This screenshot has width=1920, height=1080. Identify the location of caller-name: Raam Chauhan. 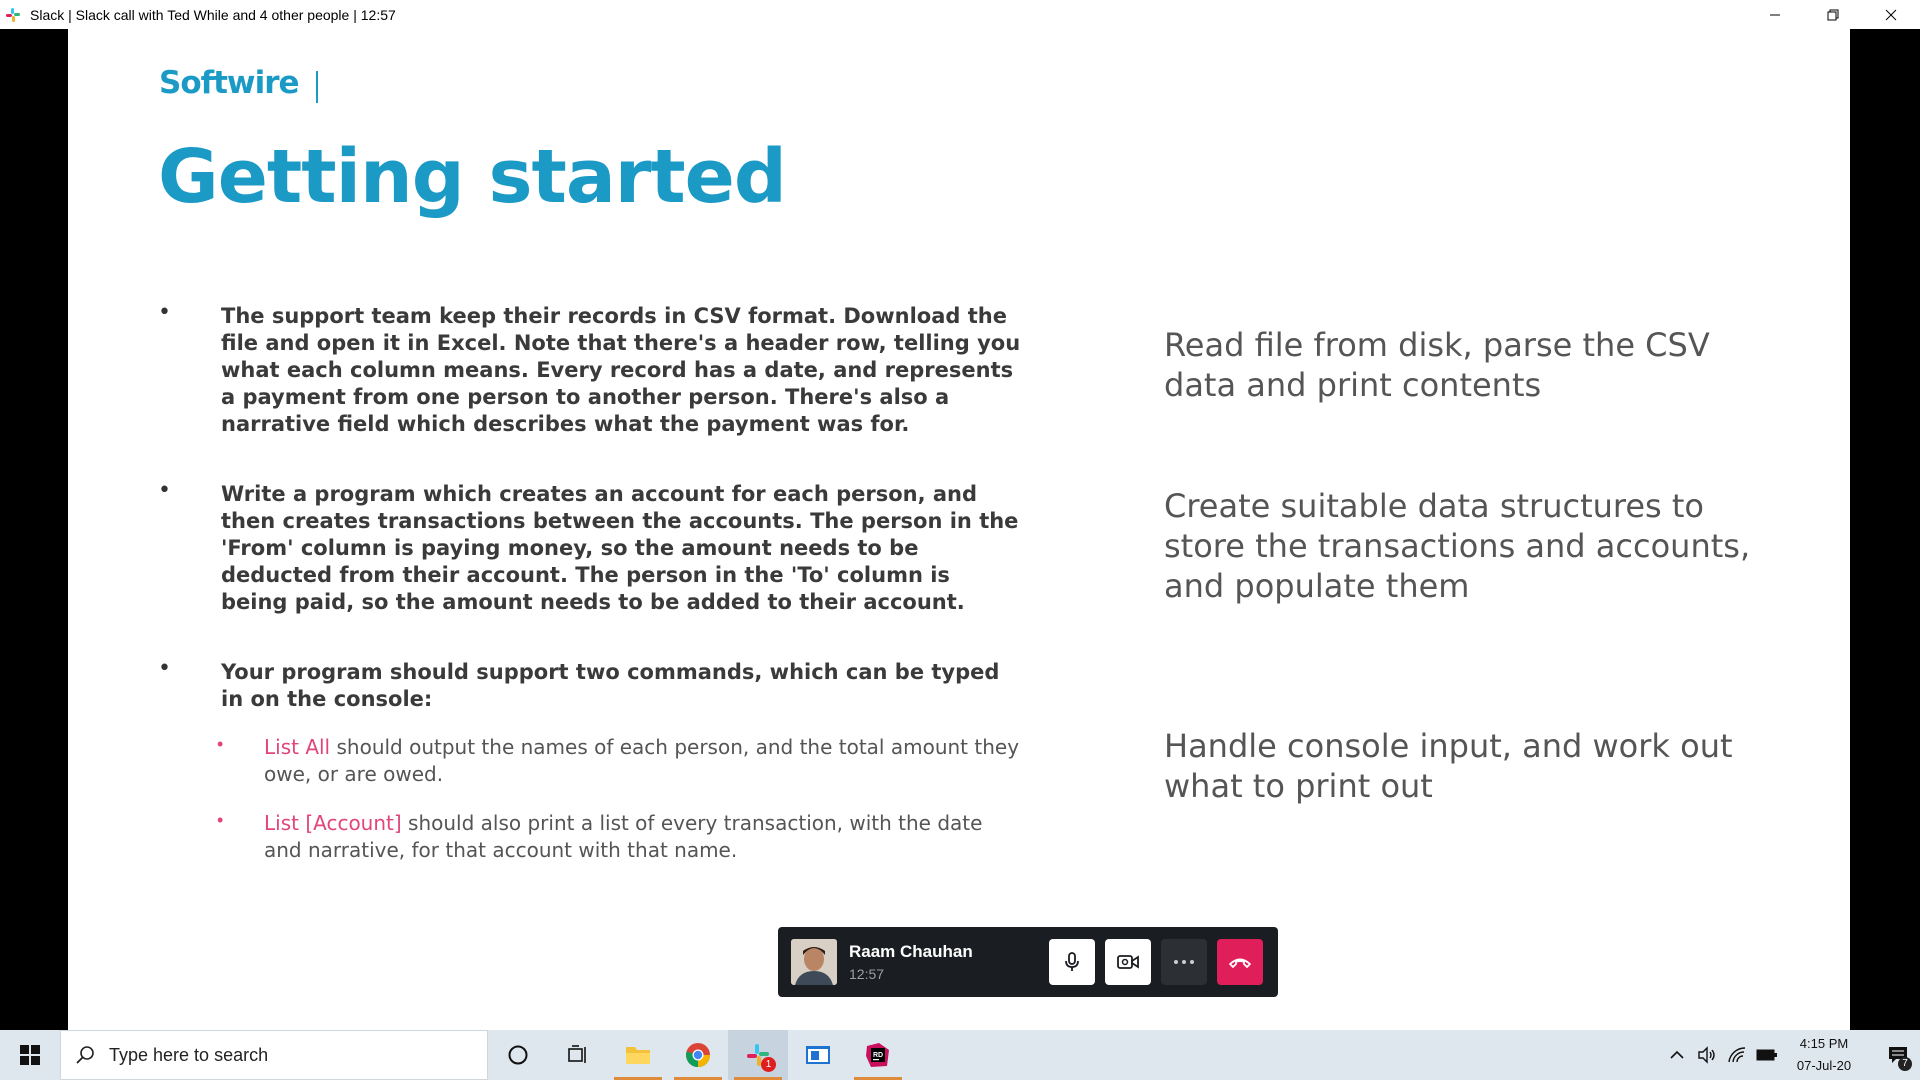
(911, 951).